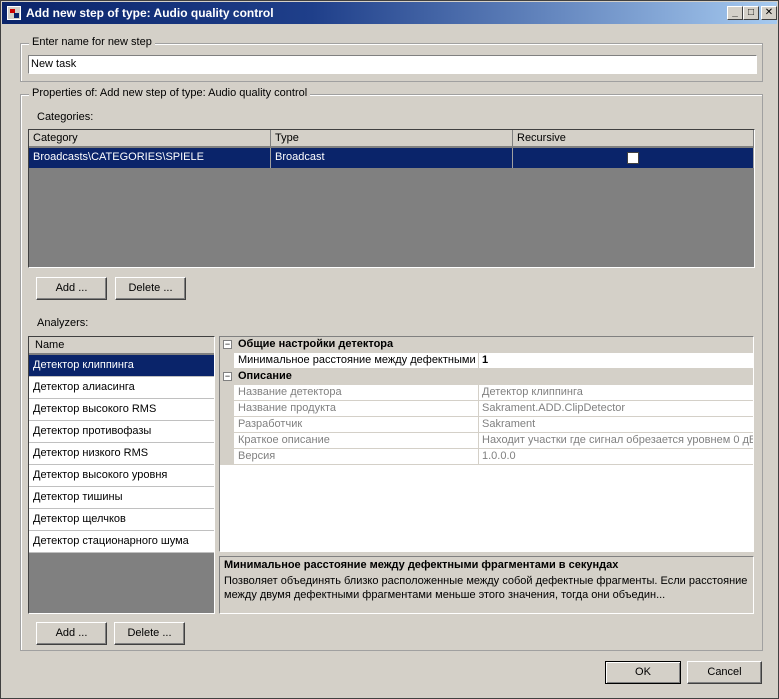 The width and height of the screenshot is (779, 699). What do you see at coordinates (735, 13) in the screenshot?
I see `minimize-button: _` at bounding box center [735, 13].